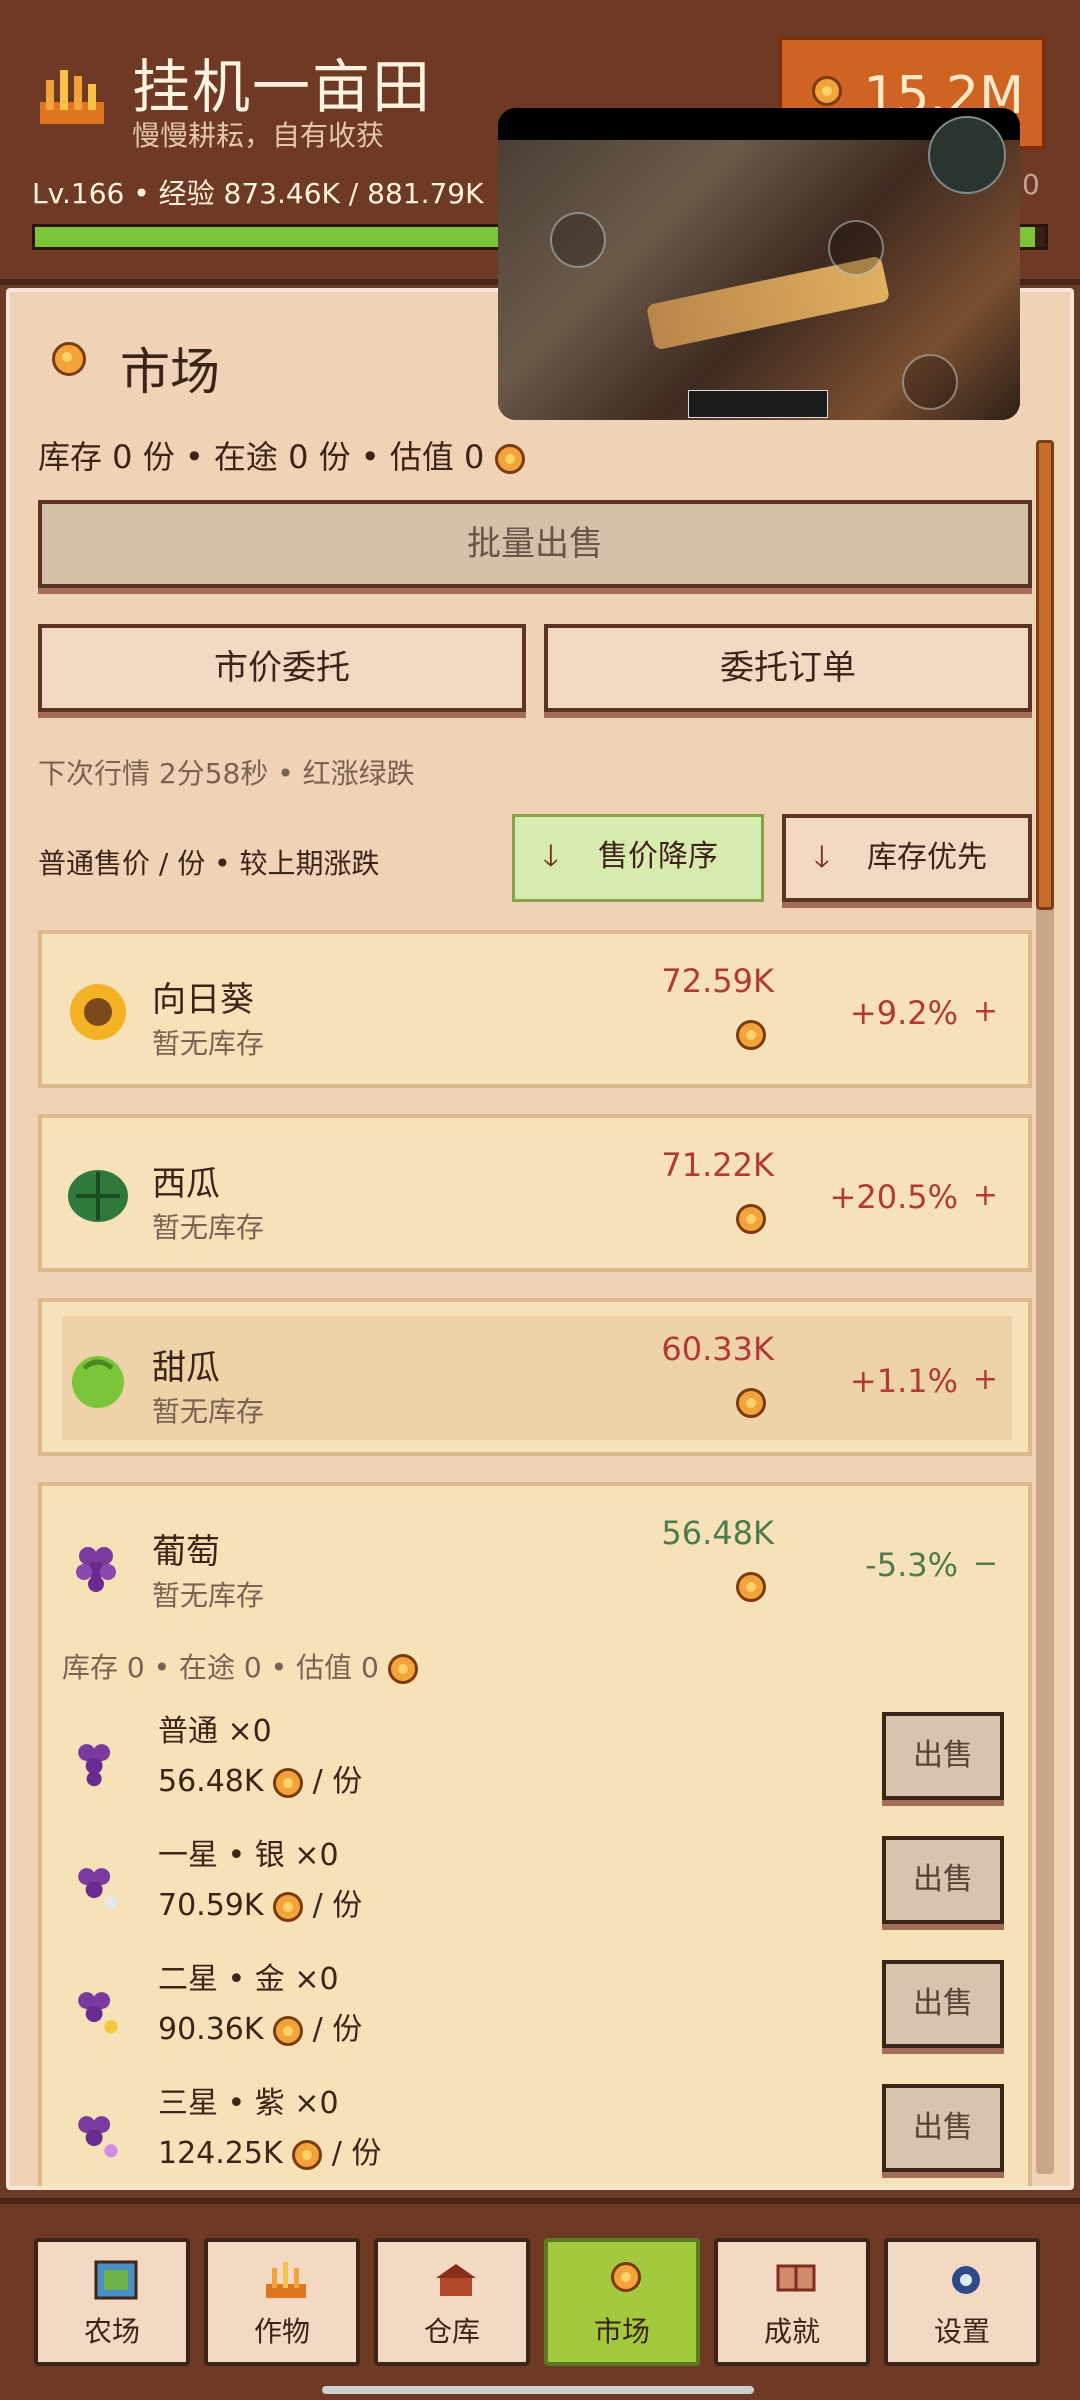  What do you see at coordinates (540, 2299) in the screenshot?
I see `bottom-navigation: 农场 作物 仓库 市场 成就 设置` at bounding box center [540, 2299].